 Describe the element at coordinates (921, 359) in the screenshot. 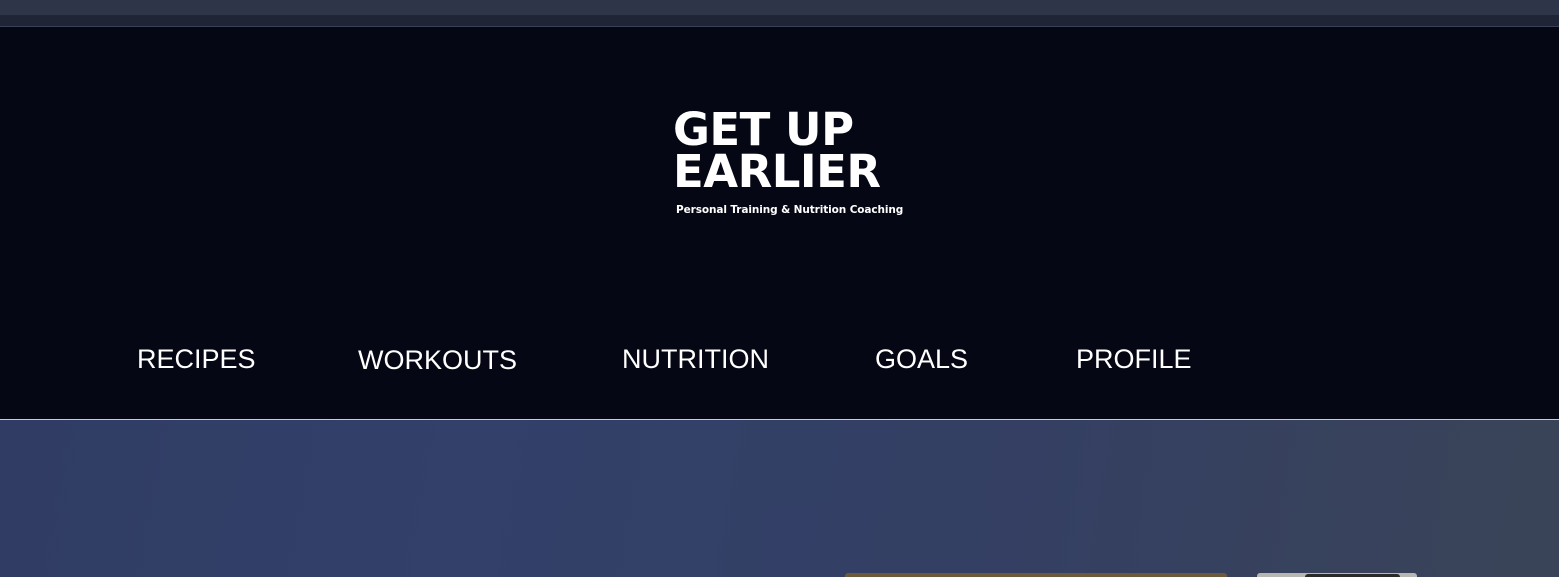

I see `nav-item-goals: GOALS` at that location.